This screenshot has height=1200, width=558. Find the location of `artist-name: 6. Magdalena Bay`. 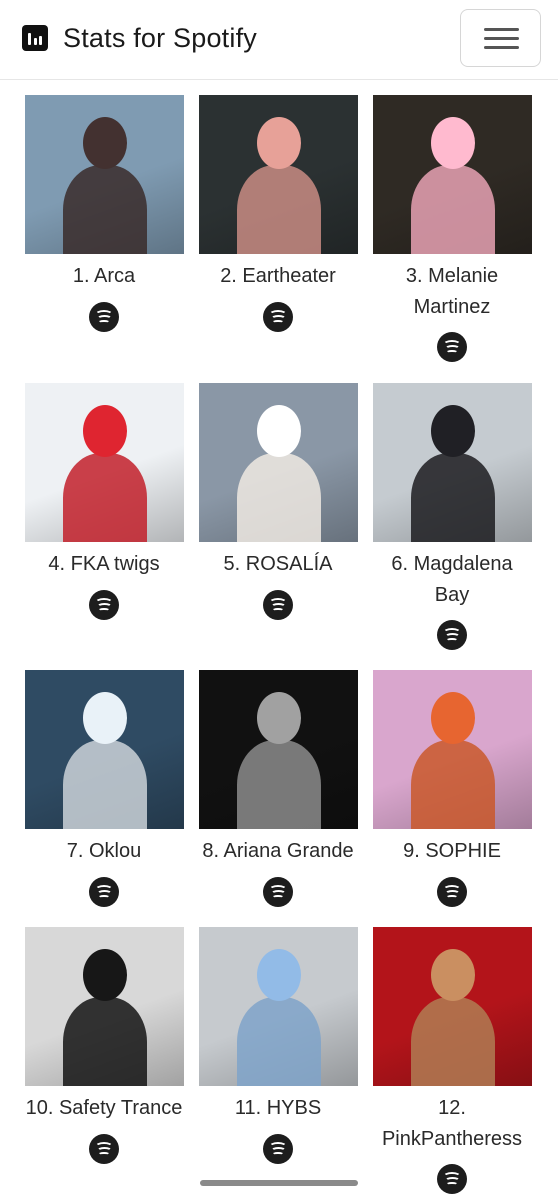

artist-name: 6. Magdalena Bay is located at coordinates (452, 580).